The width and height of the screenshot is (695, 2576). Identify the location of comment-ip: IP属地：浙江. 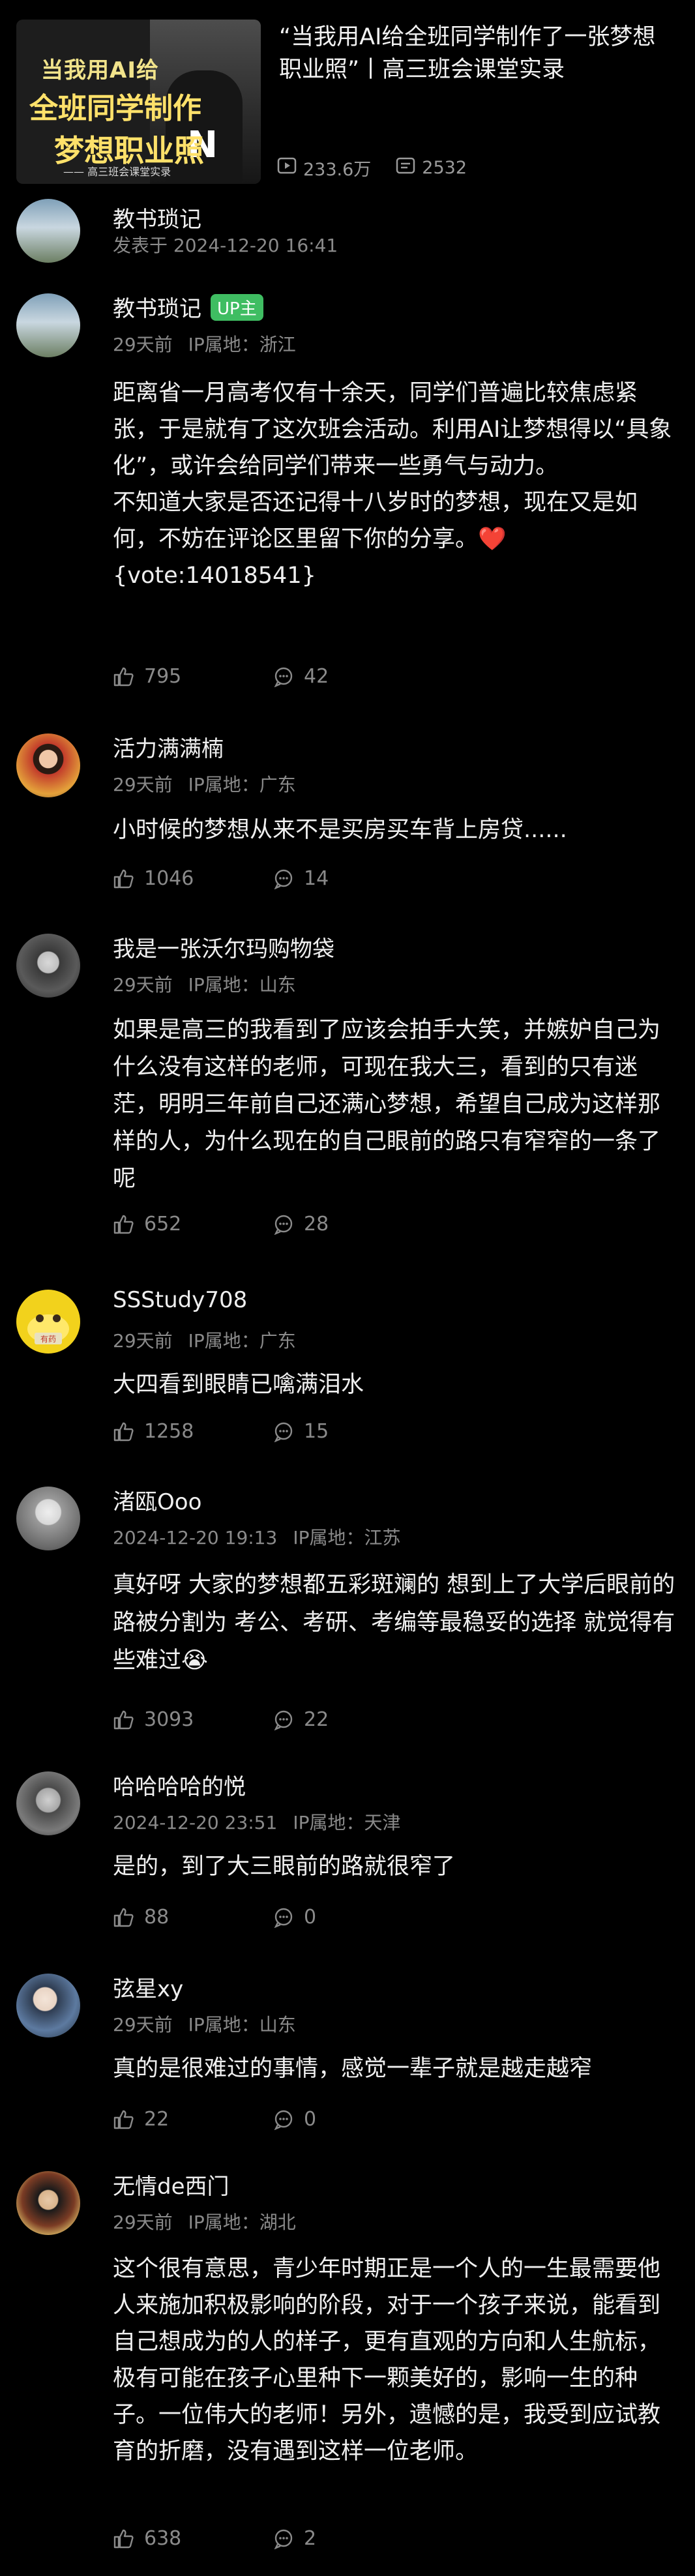
(242, 344).